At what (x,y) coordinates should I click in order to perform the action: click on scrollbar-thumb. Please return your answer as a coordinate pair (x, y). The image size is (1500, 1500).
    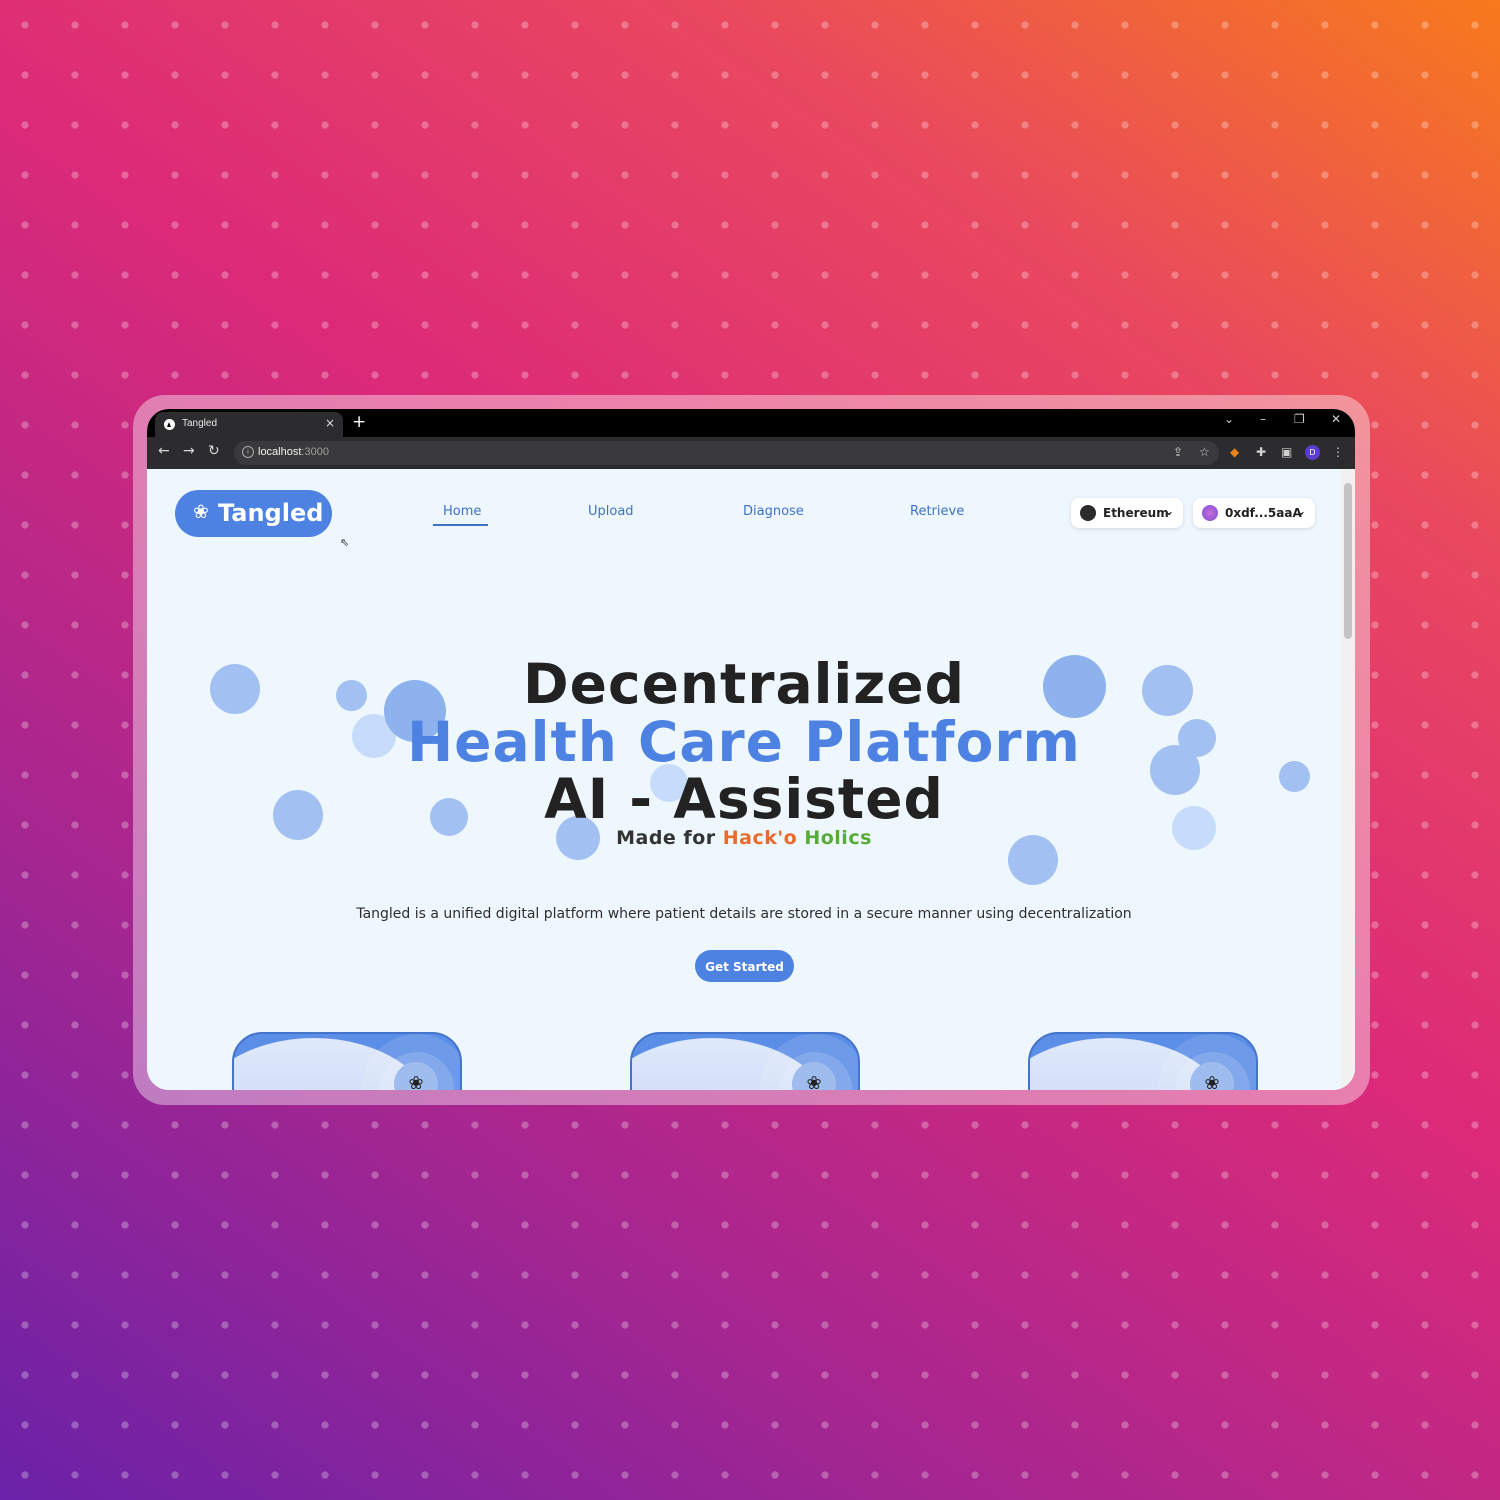
    Looking at the image, I should click on (1348, 561).